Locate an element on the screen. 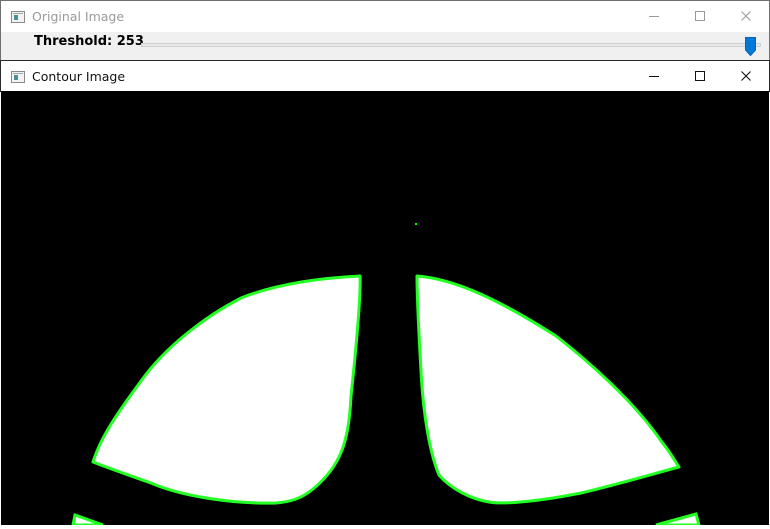 This screenshot has height=529, width=770. threshold-label: Threshold: 253 is located at coordinates (89, 41).